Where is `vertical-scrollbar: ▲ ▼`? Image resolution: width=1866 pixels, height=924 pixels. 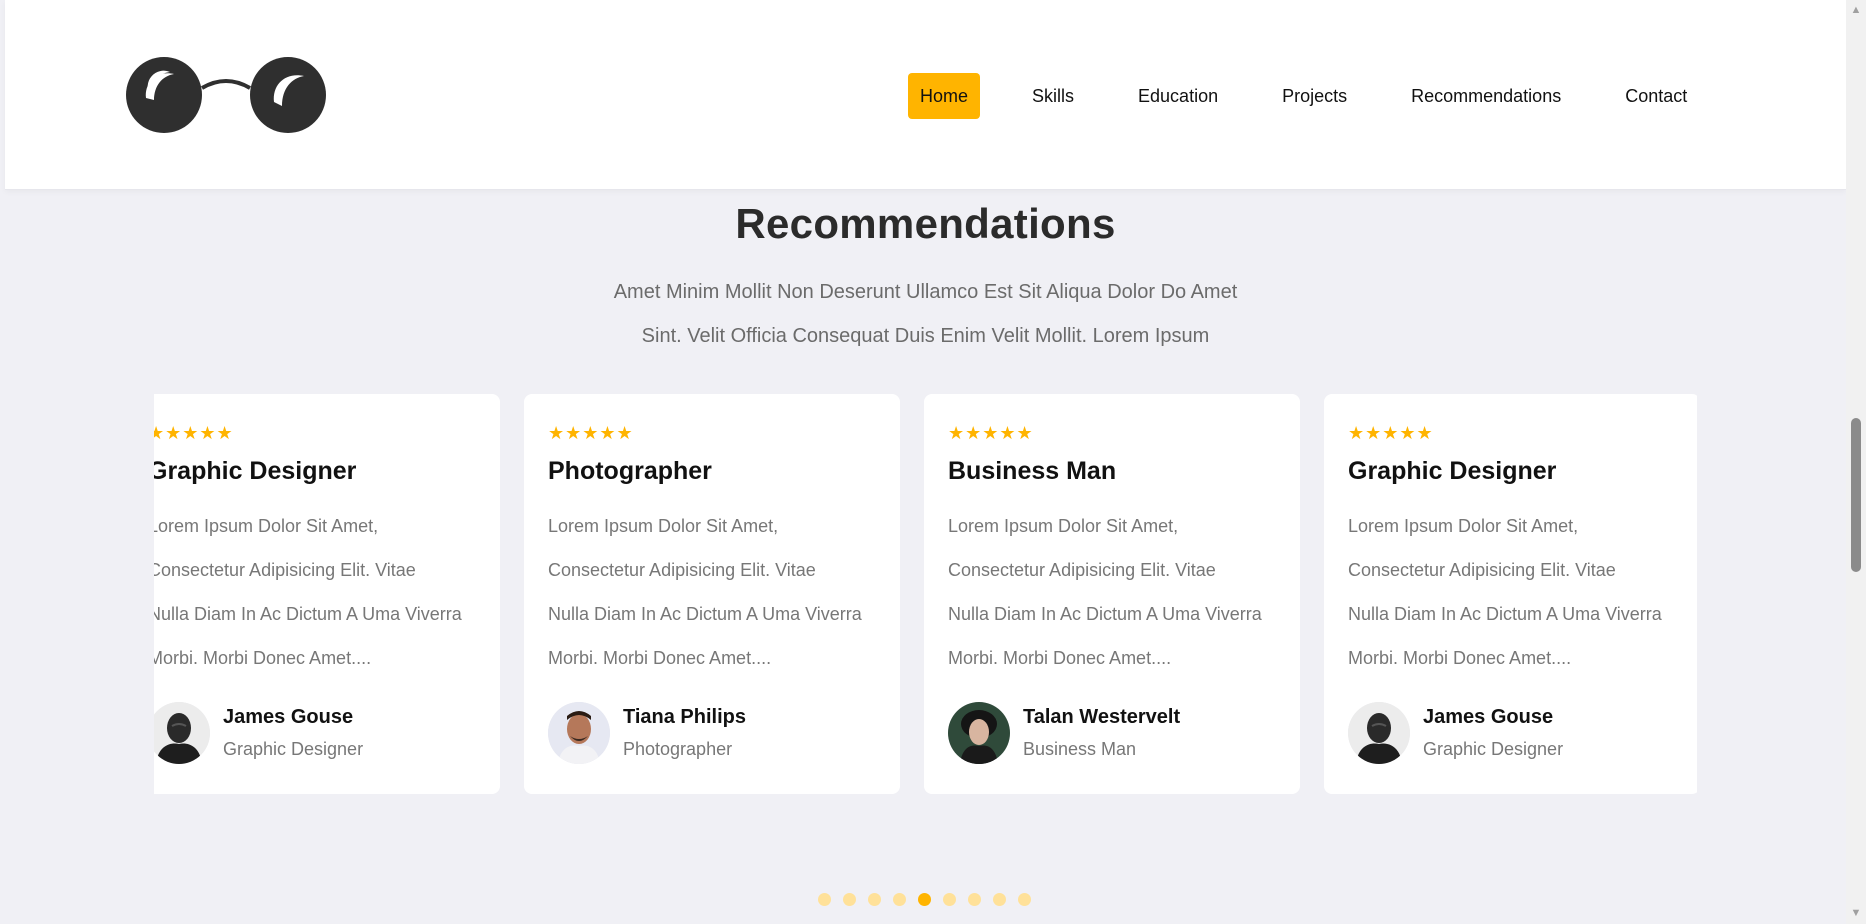 vertical-scrollbar: ▲ ▼ is located at coordinates (1856, 462).